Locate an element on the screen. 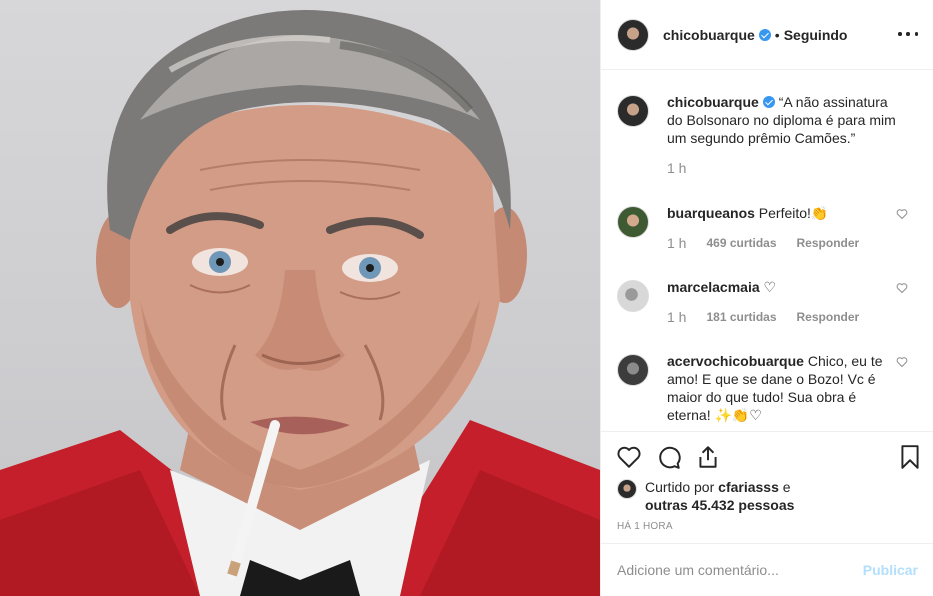  comment-input is located at coordinates (740, 570).